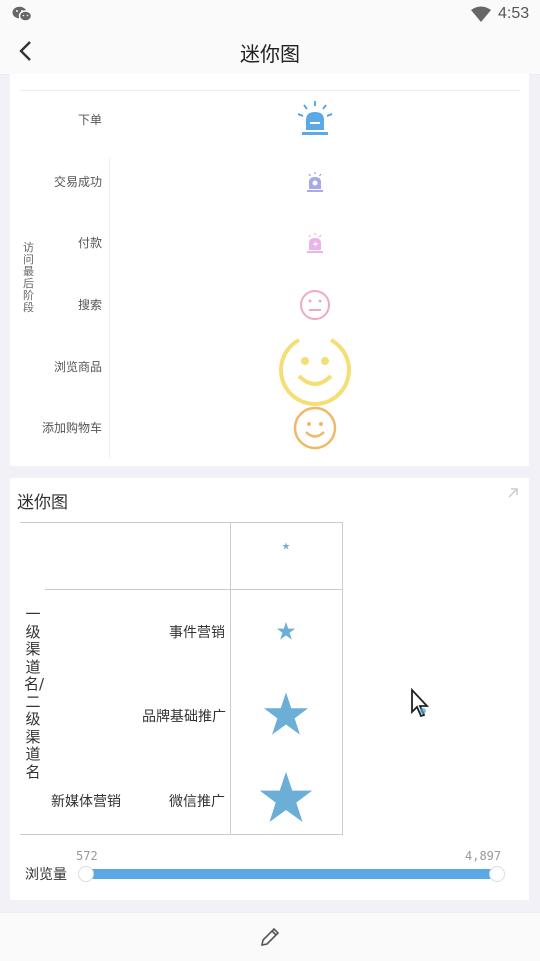  I want to click on bottom-bar, so click(270, 936).